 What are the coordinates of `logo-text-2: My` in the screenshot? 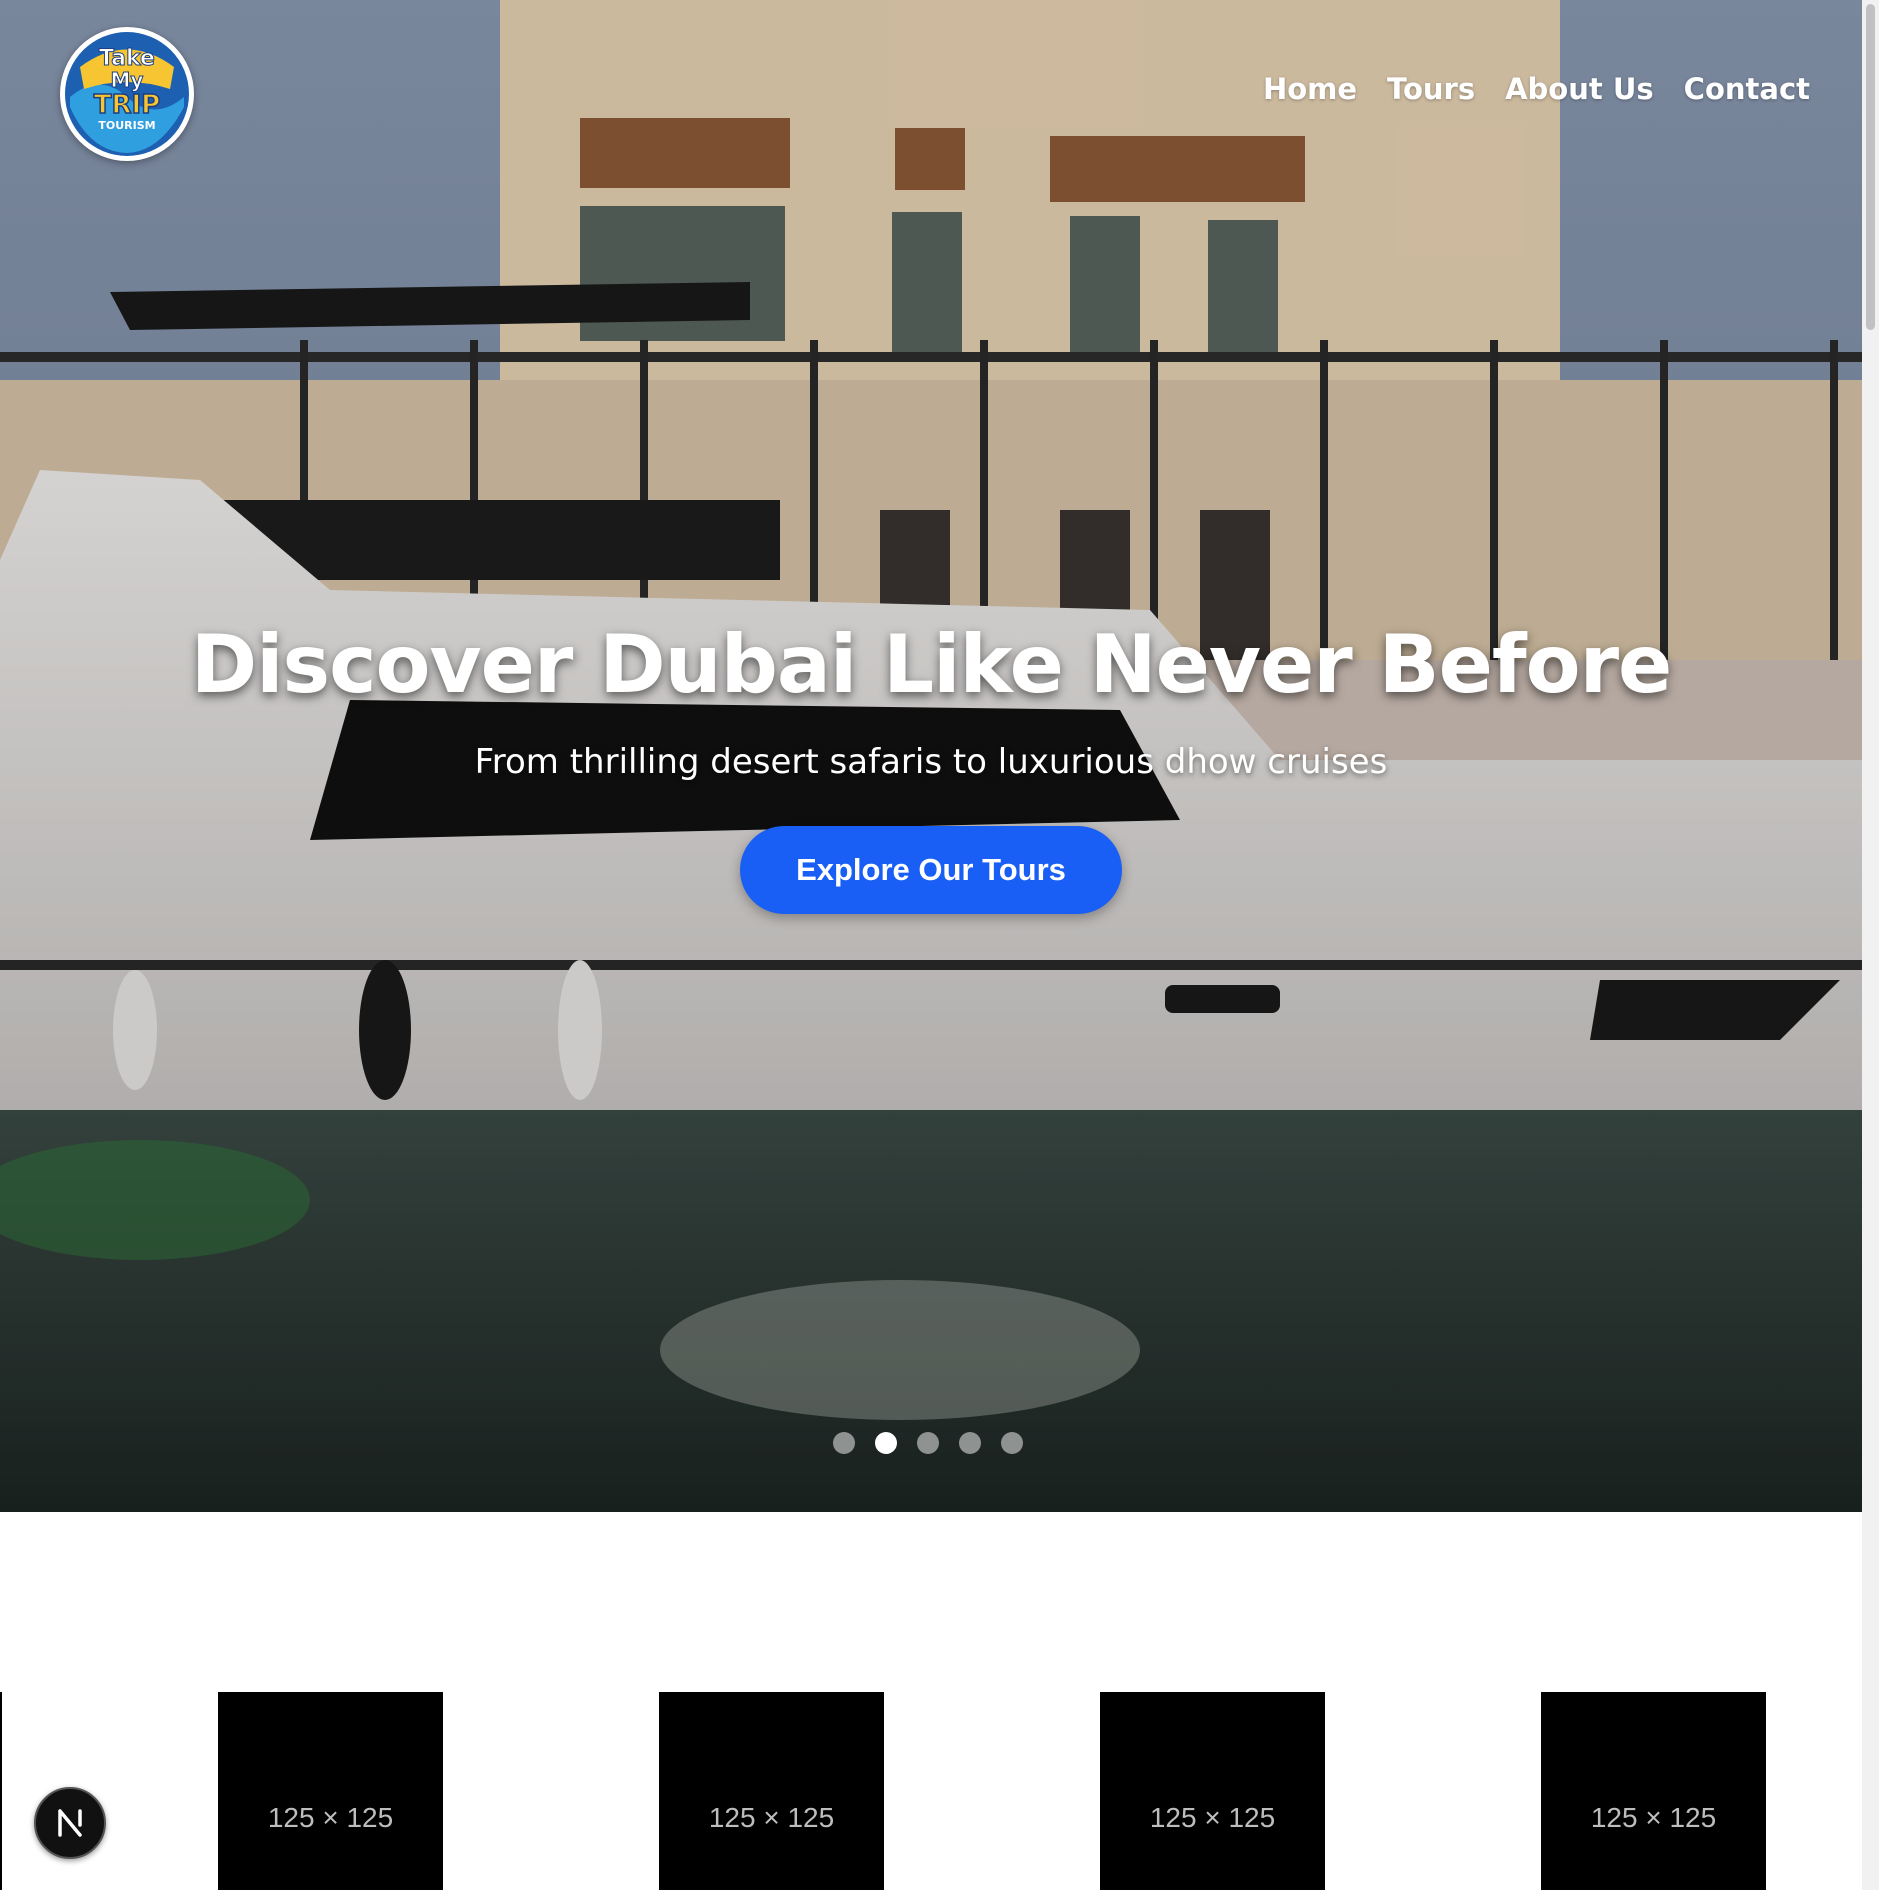 It's located at (127, 80).